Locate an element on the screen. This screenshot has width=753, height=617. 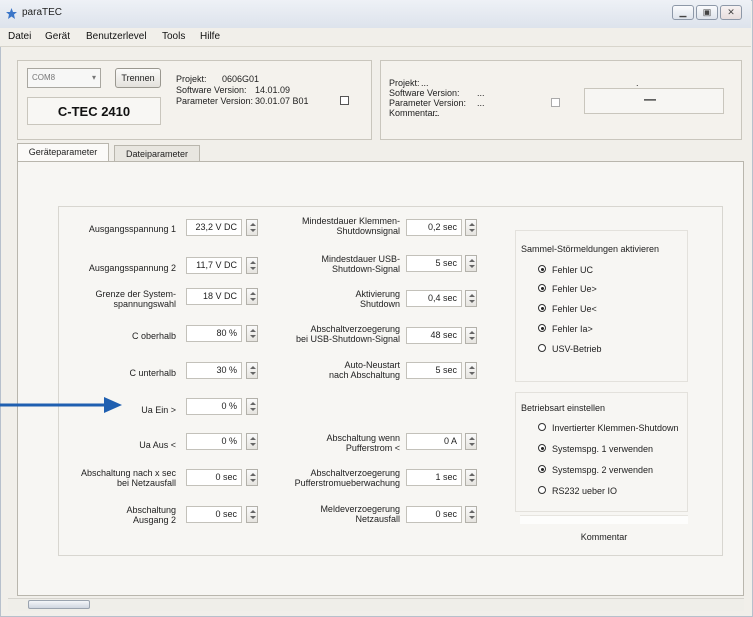
menu-geraet: Gerät is located at coordinates (57, 36).